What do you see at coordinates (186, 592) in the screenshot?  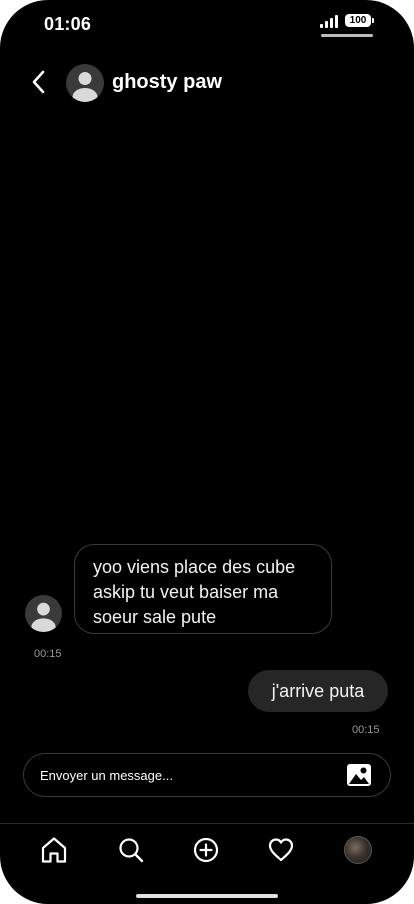 I see `message-line: askip tu veut baiser ma` at bounding box center [186, 592].